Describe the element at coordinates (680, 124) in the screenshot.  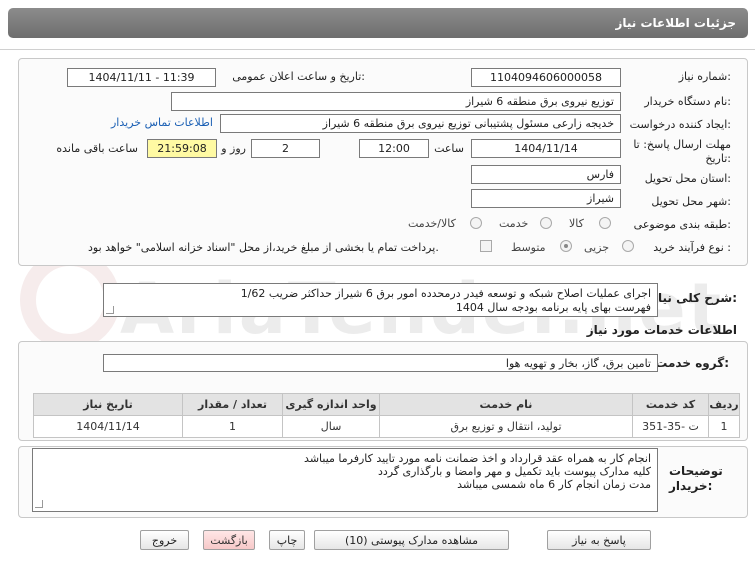
I see `creator-label: ایجاد کننده درخواست:` at that location.